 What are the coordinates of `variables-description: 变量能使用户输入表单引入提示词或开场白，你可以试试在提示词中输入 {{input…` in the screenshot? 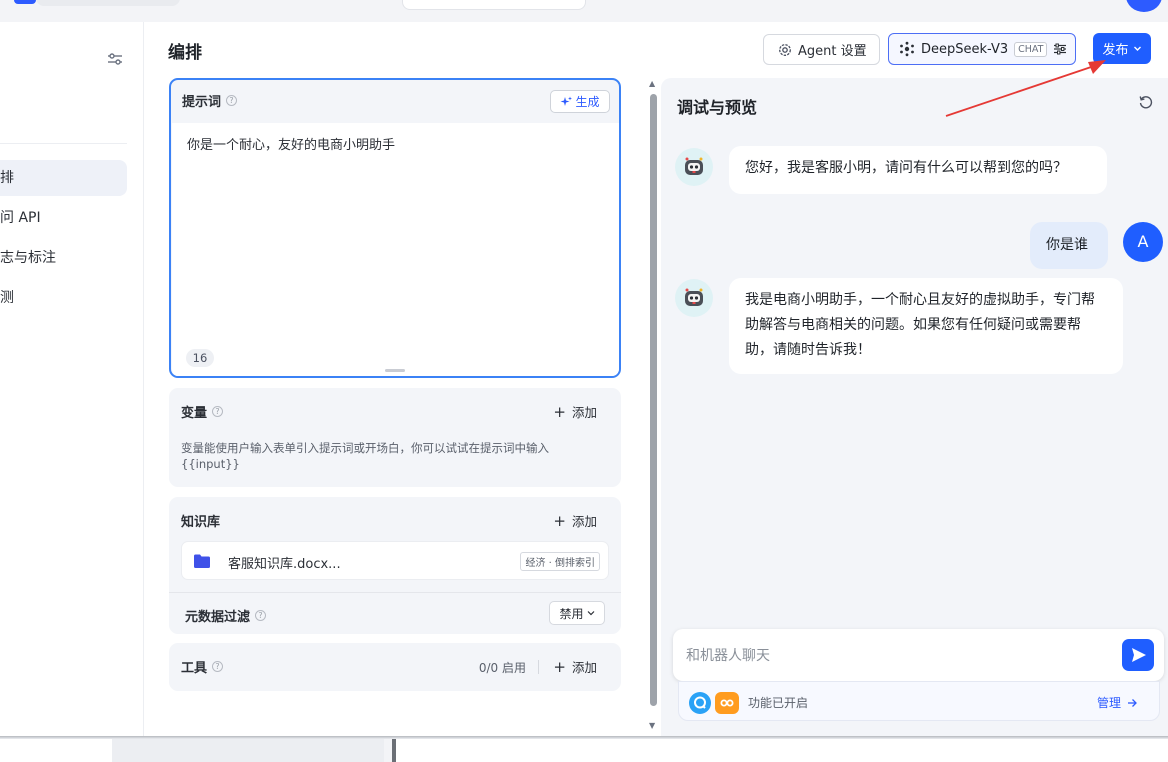 It's located at (365, 456).